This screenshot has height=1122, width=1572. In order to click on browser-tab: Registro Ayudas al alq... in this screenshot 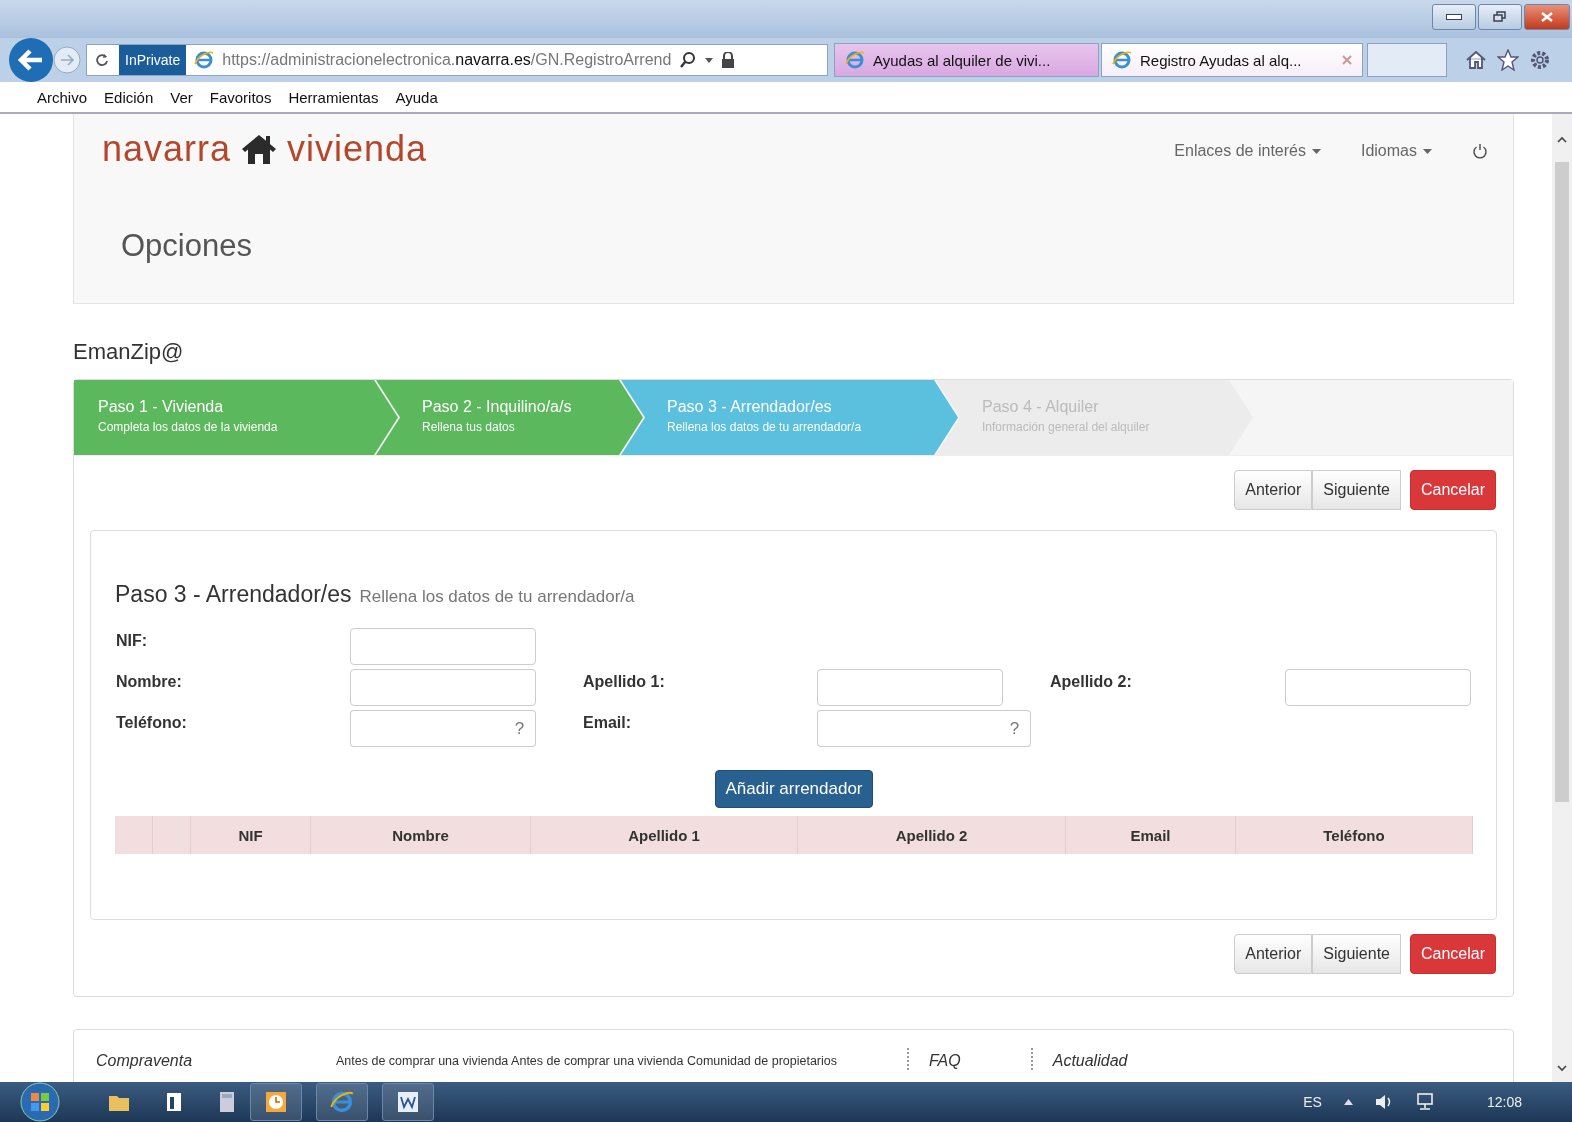, I will do `click(1232, 60)`.